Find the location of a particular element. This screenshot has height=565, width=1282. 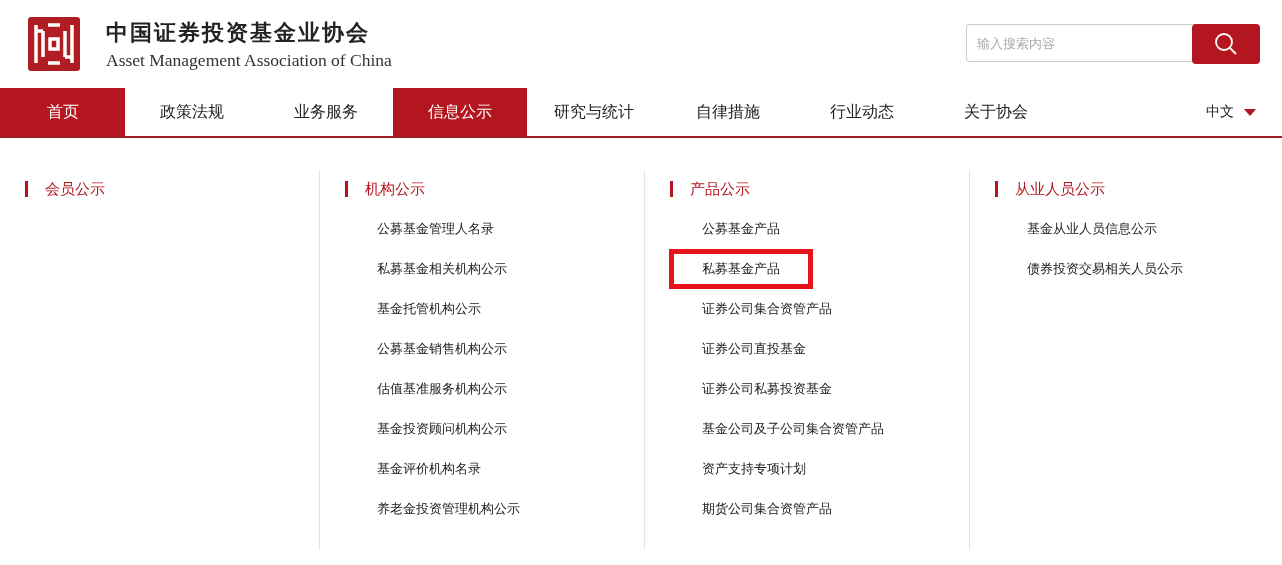

menu-link: 公募基金管理人名录 is located at coordinates (435, 229).